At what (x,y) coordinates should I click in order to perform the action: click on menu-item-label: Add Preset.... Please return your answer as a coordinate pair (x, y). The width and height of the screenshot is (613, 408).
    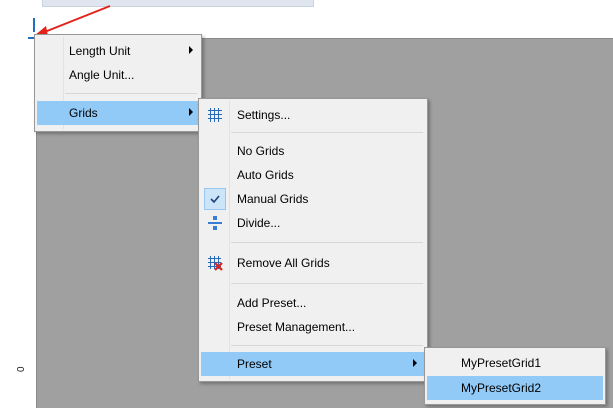
    Looking at the image, I should click on (272, 303).